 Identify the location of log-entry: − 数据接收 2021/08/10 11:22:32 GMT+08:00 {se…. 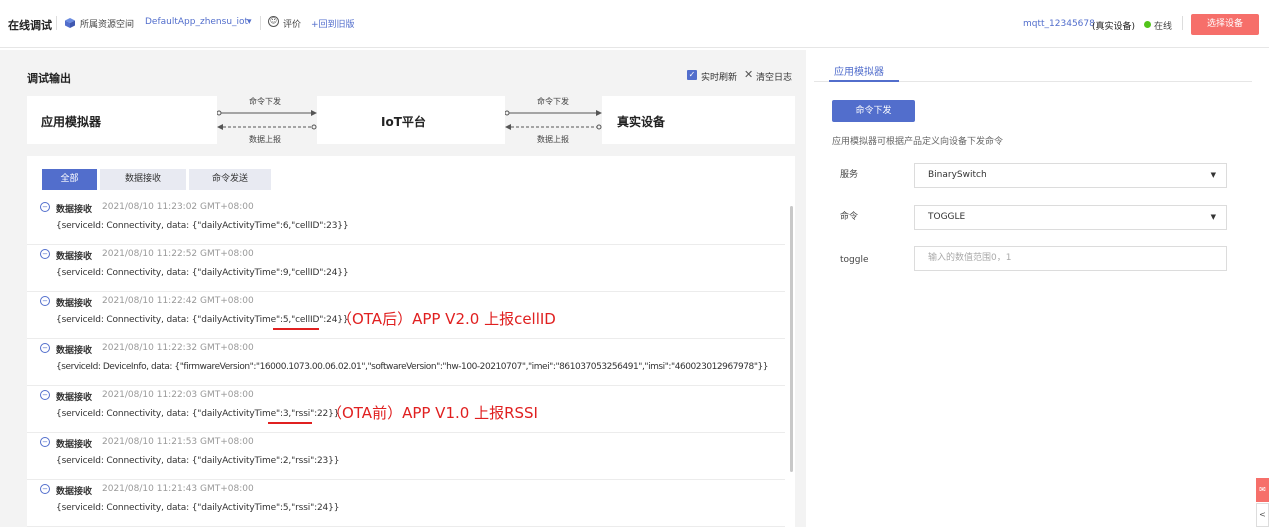
(406, 362).